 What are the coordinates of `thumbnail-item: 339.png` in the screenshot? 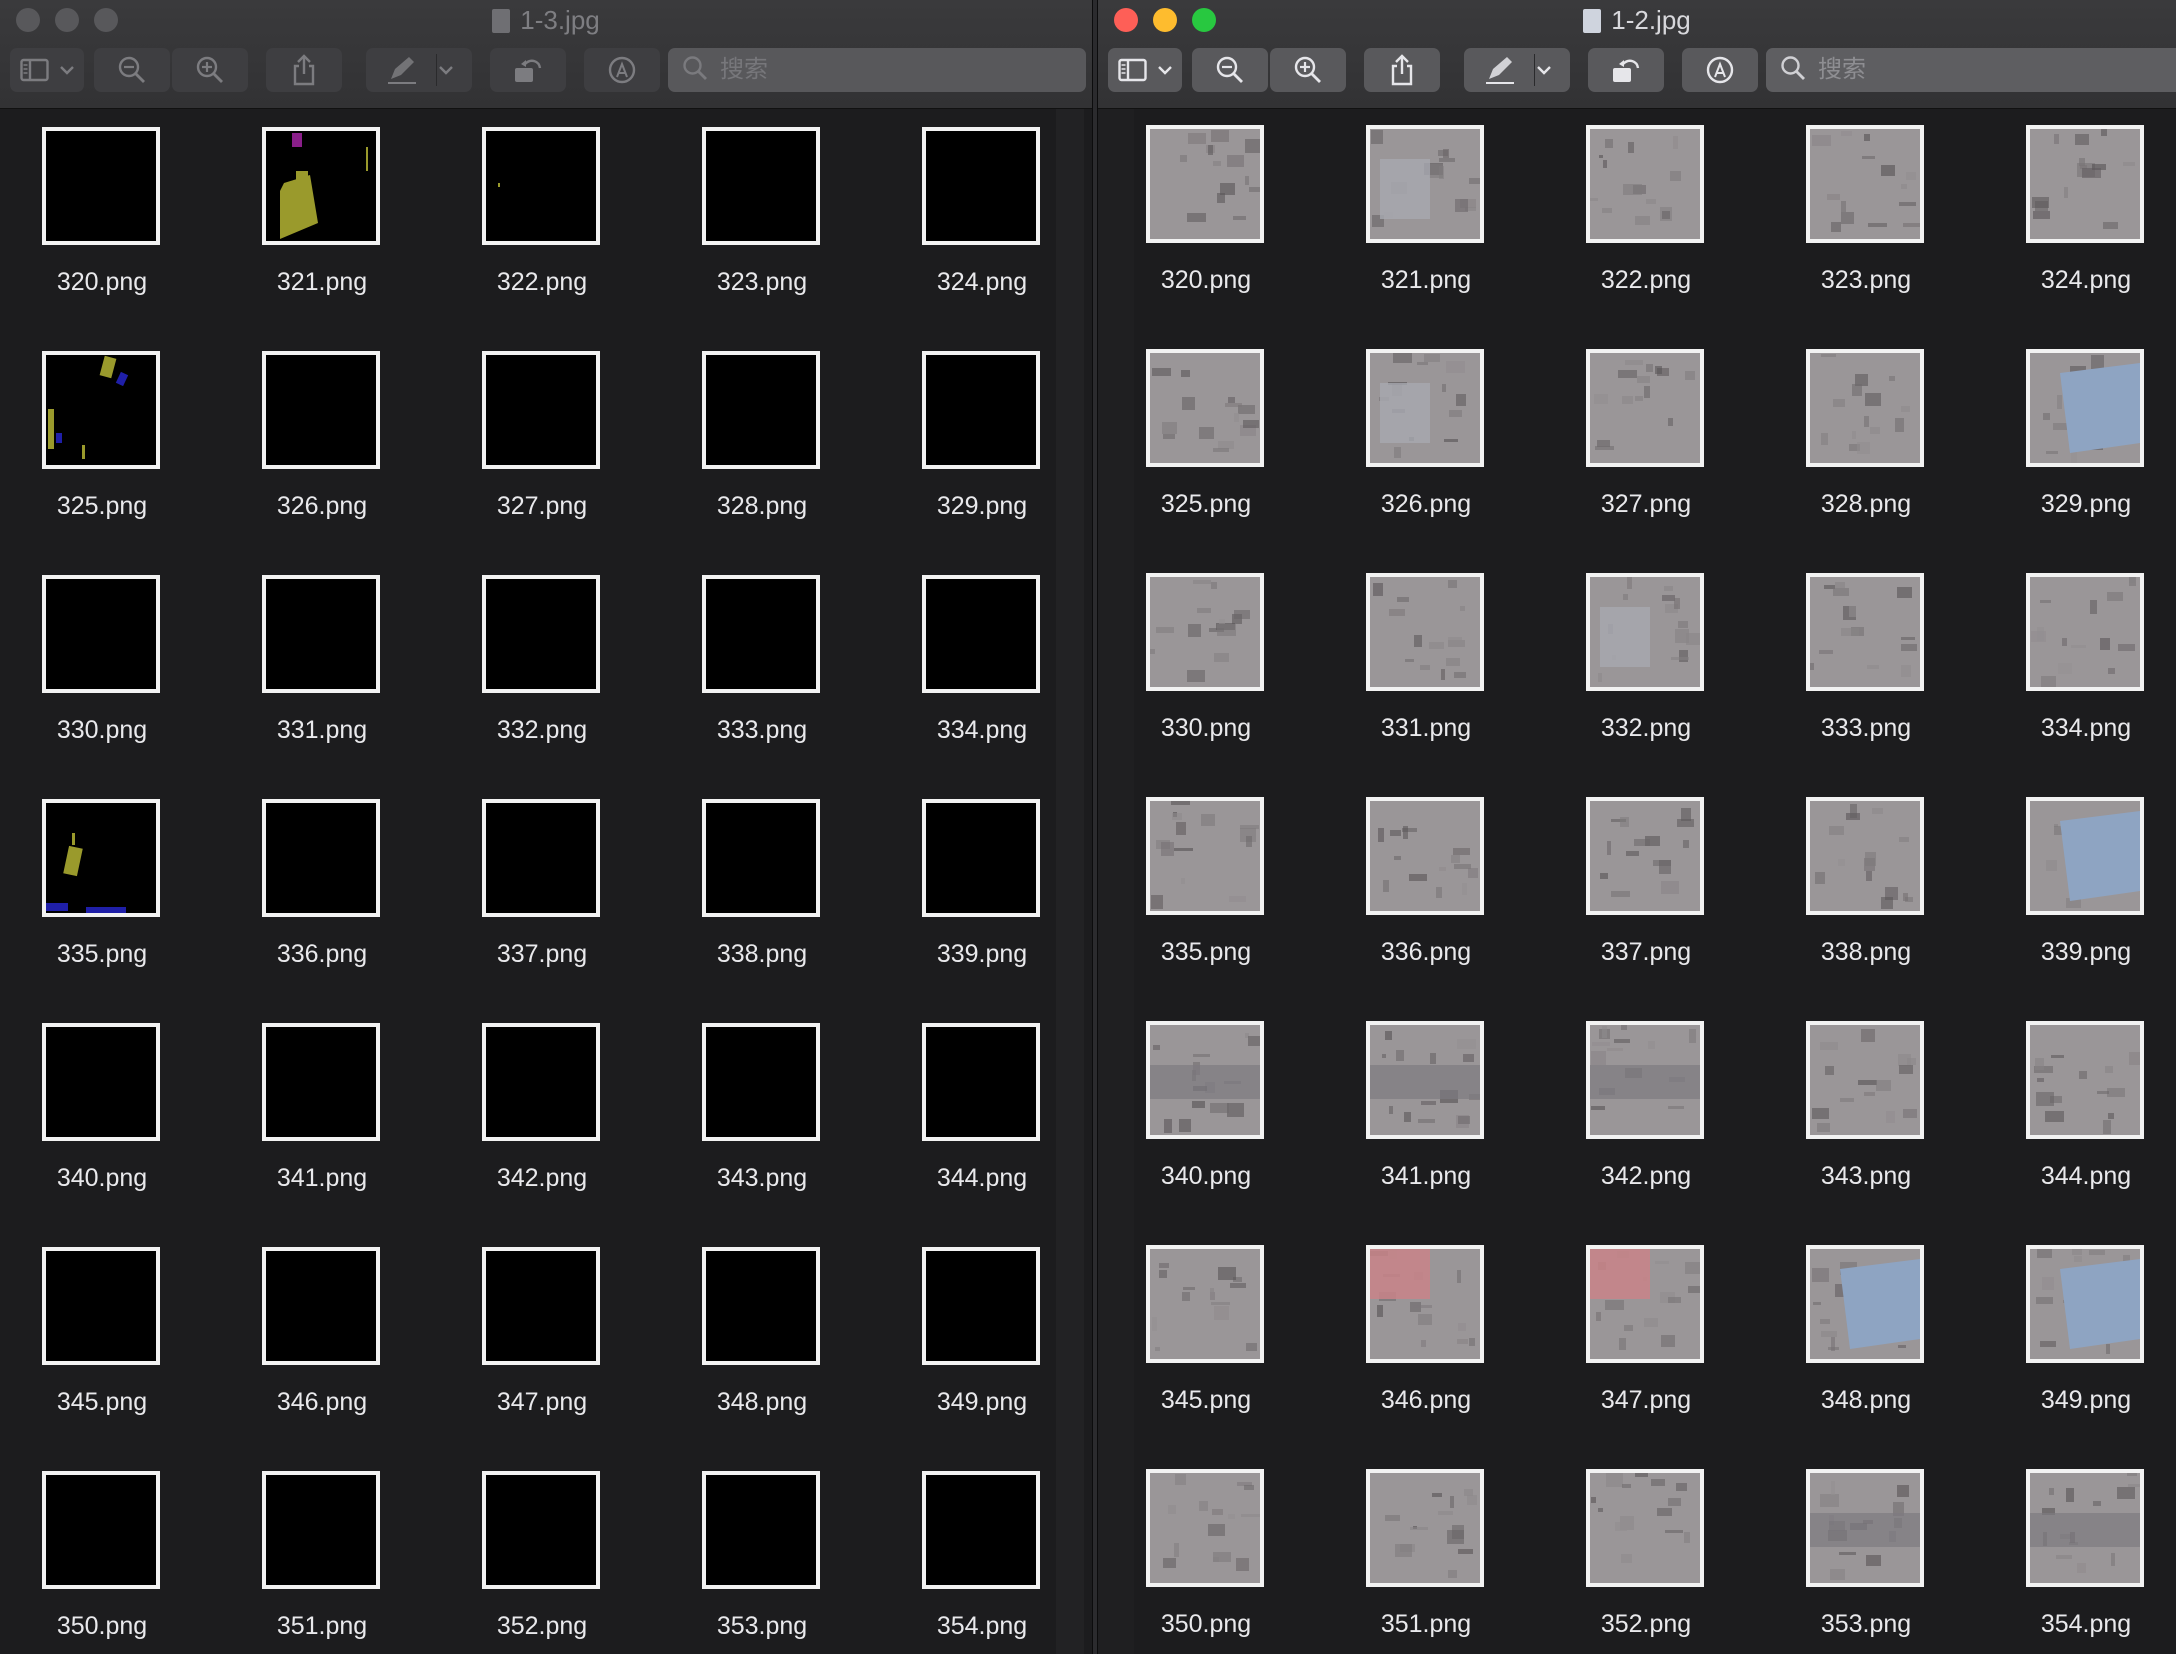 It's located at (982, 899).